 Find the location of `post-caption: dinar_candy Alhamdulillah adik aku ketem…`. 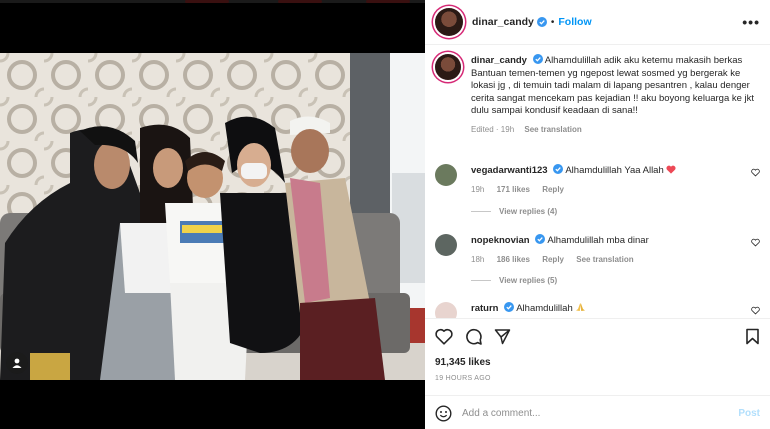

post-caption: dinar_candy Alhamdulillah adik aku ketem… is located at coordinates (597, 95).